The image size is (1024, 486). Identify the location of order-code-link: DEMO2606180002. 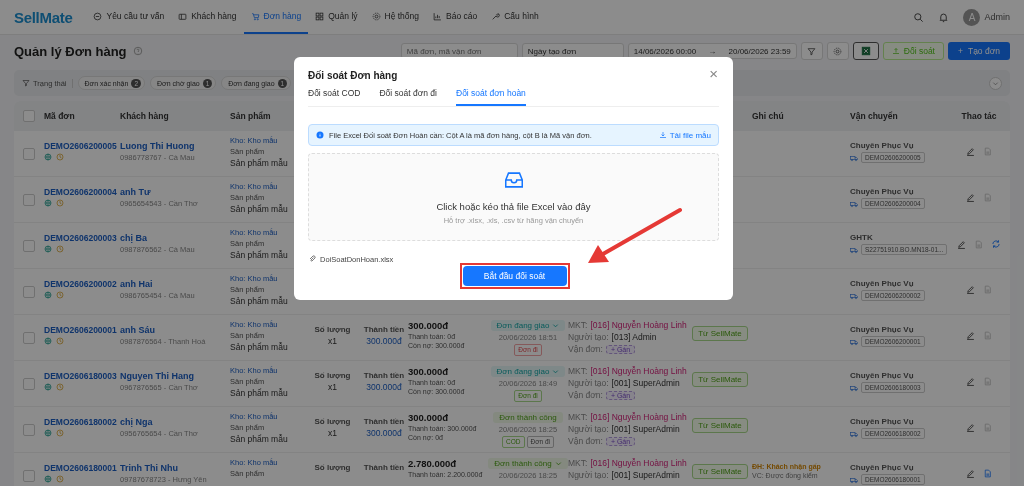
(82, 422).